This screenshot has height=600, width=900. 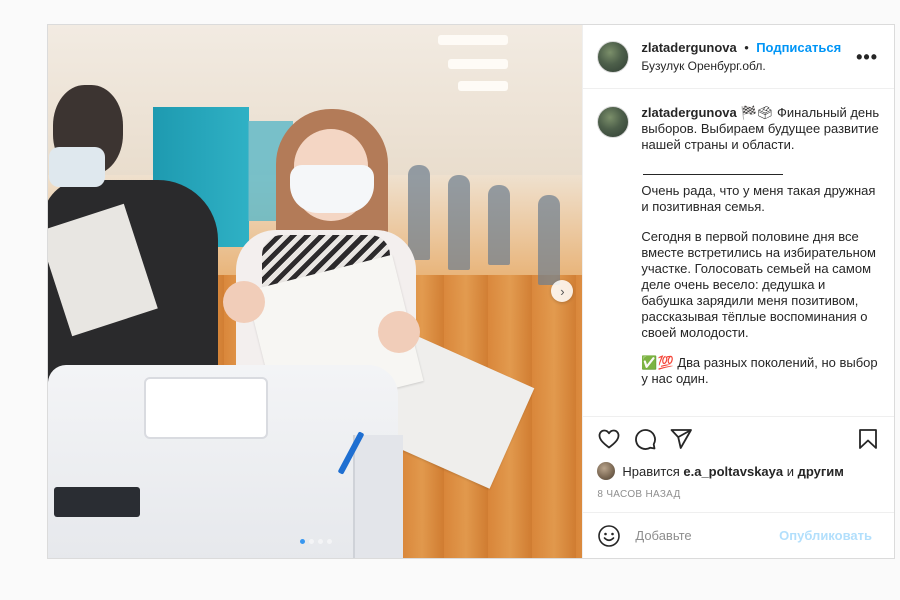 What do you see at coordinates (332, 189) in the screenshot?
I see `girl-mask` at bounding box center [332, 189].